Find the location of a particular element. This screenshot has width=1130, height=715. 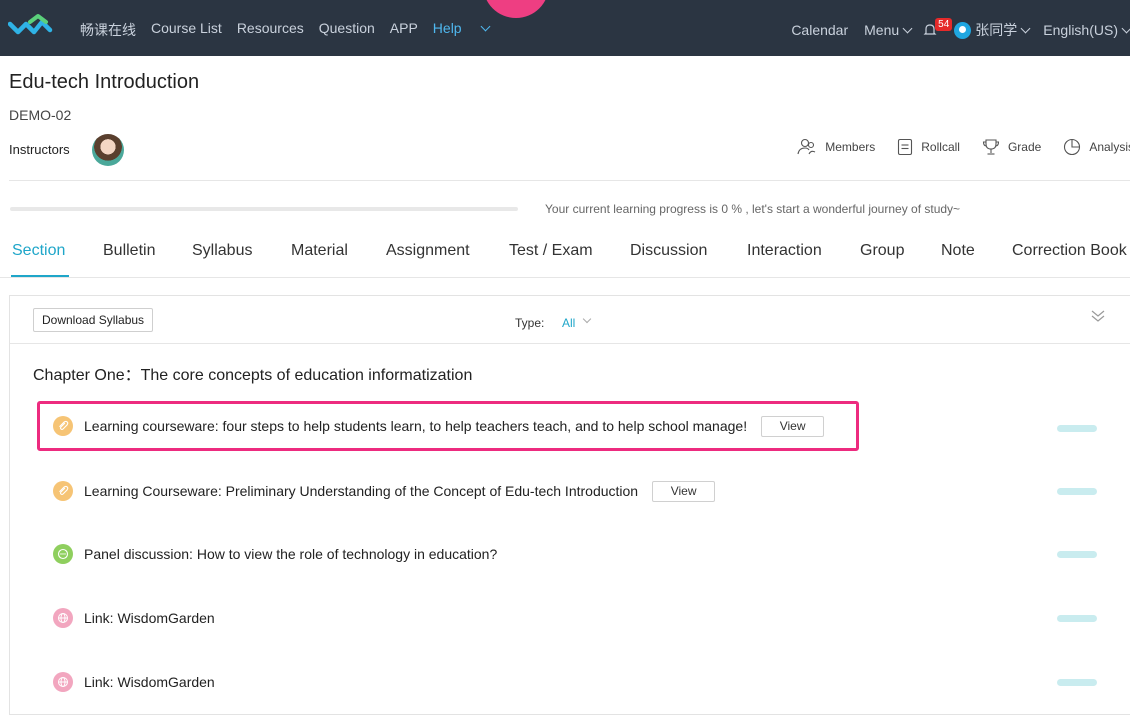

nav-help: Help is located at coordinates (461, 30).